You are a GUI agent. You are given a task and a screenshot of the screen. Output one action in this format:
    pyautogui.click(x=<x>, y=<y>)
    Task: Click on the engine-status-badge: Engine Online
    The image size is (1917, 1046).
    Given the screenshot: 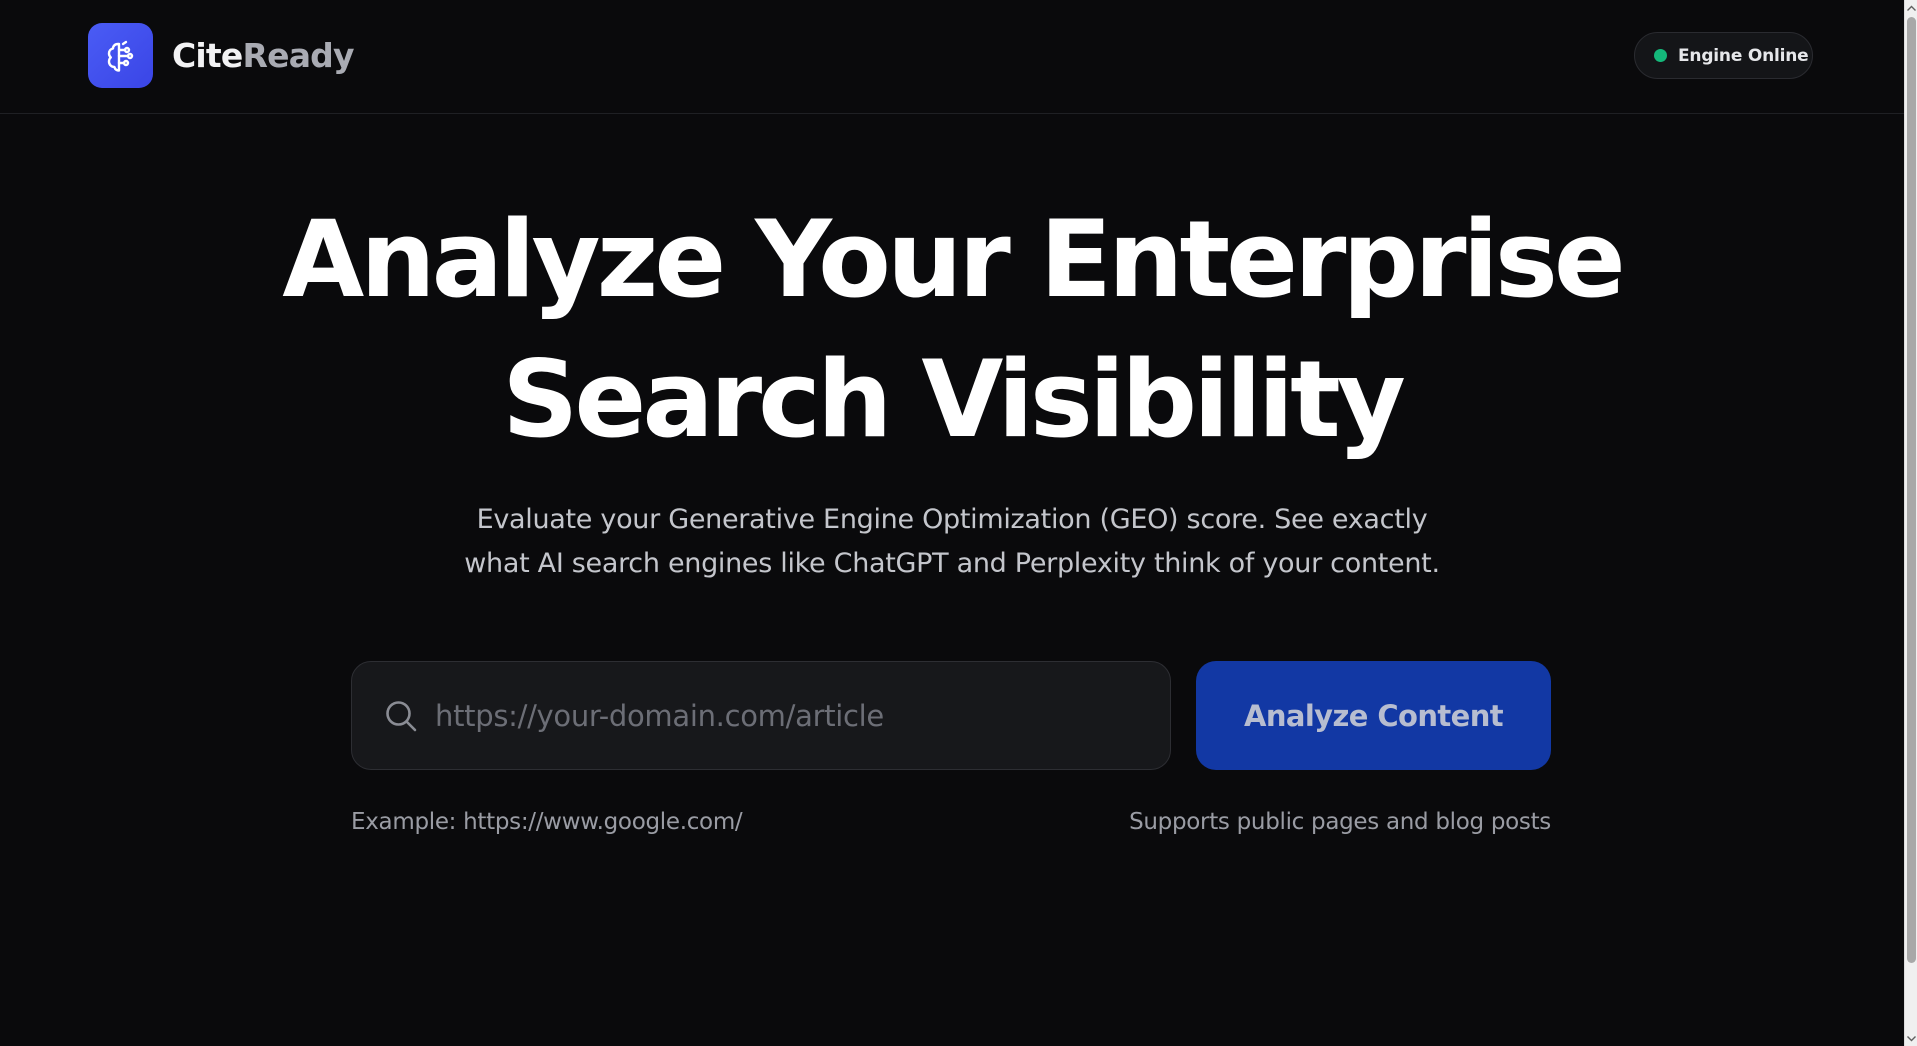 What is the action you would take?
    pyautogui.click(x=1723, y=55)
    